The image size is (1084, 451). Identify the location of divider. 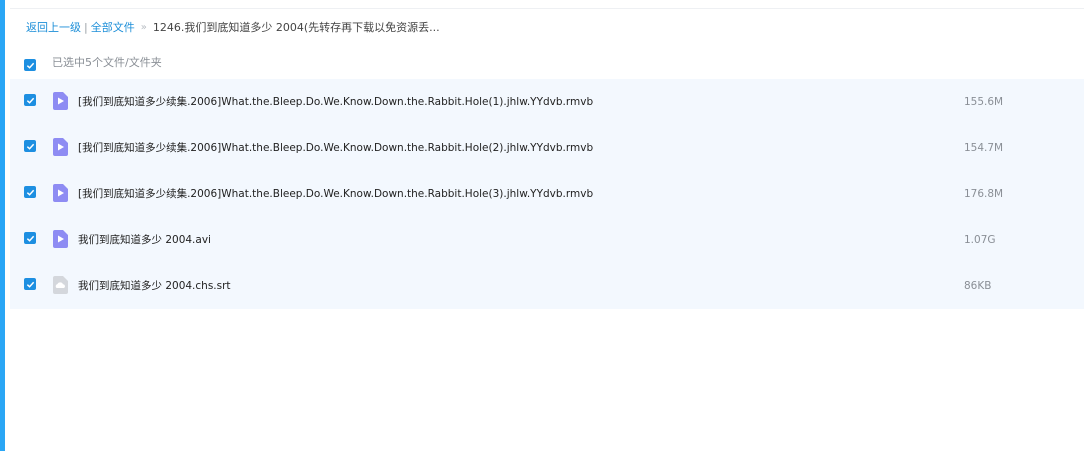
(547, 8).